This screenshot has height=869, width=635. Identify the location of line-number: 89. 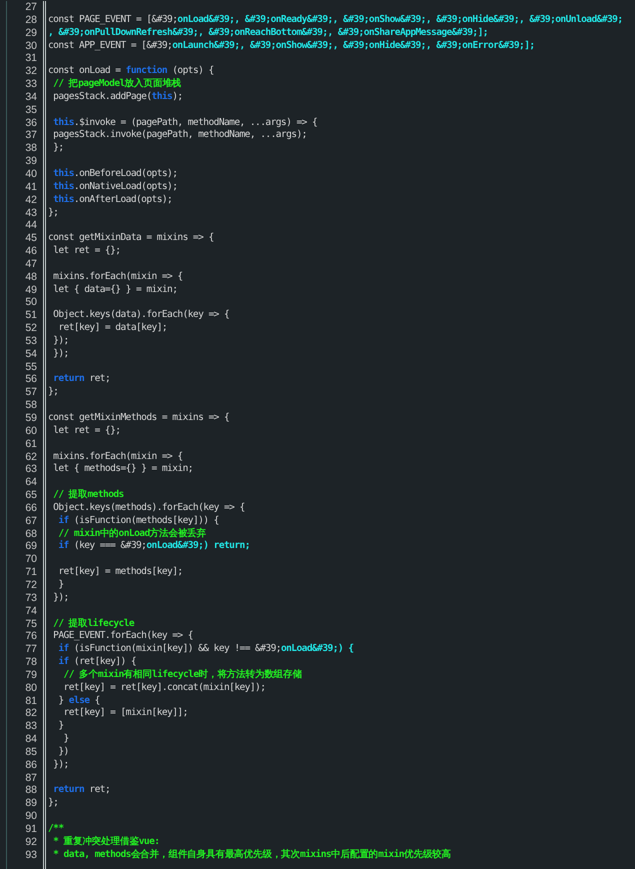
(31, 803).